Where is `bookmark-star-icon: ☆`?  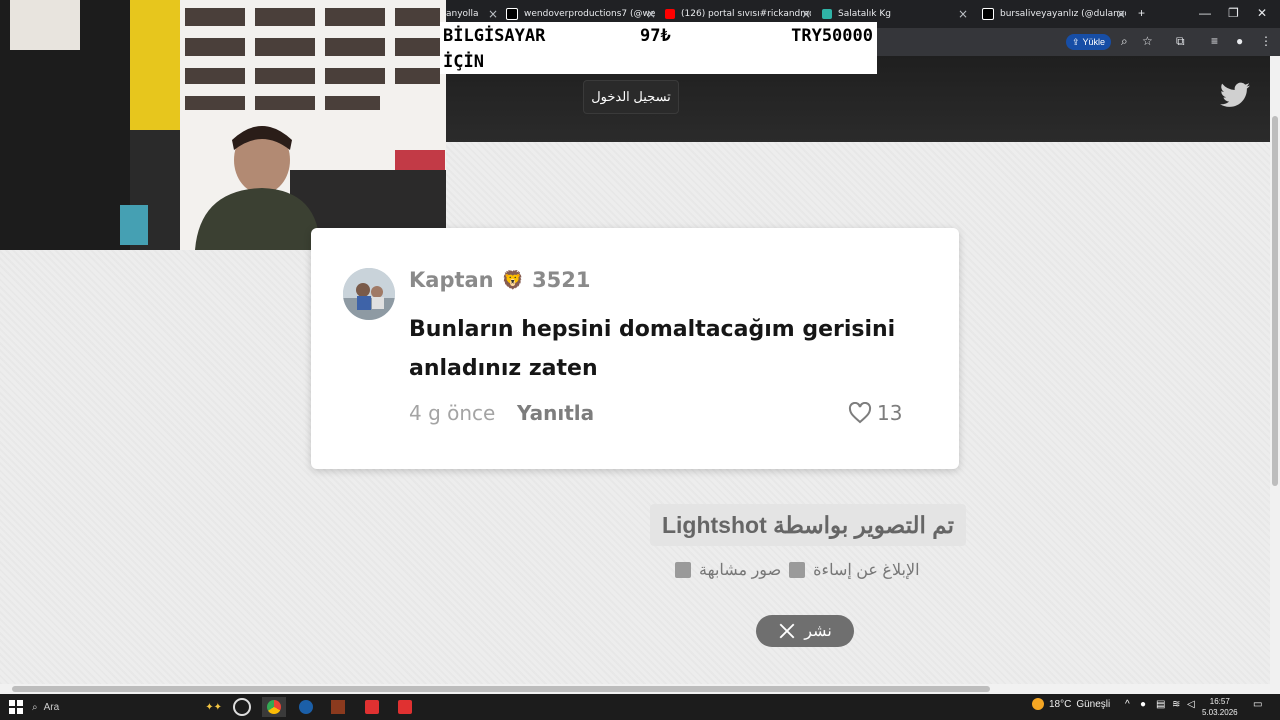
bookmark-star-icon: ☆ is located at coordinates (1147, 41).